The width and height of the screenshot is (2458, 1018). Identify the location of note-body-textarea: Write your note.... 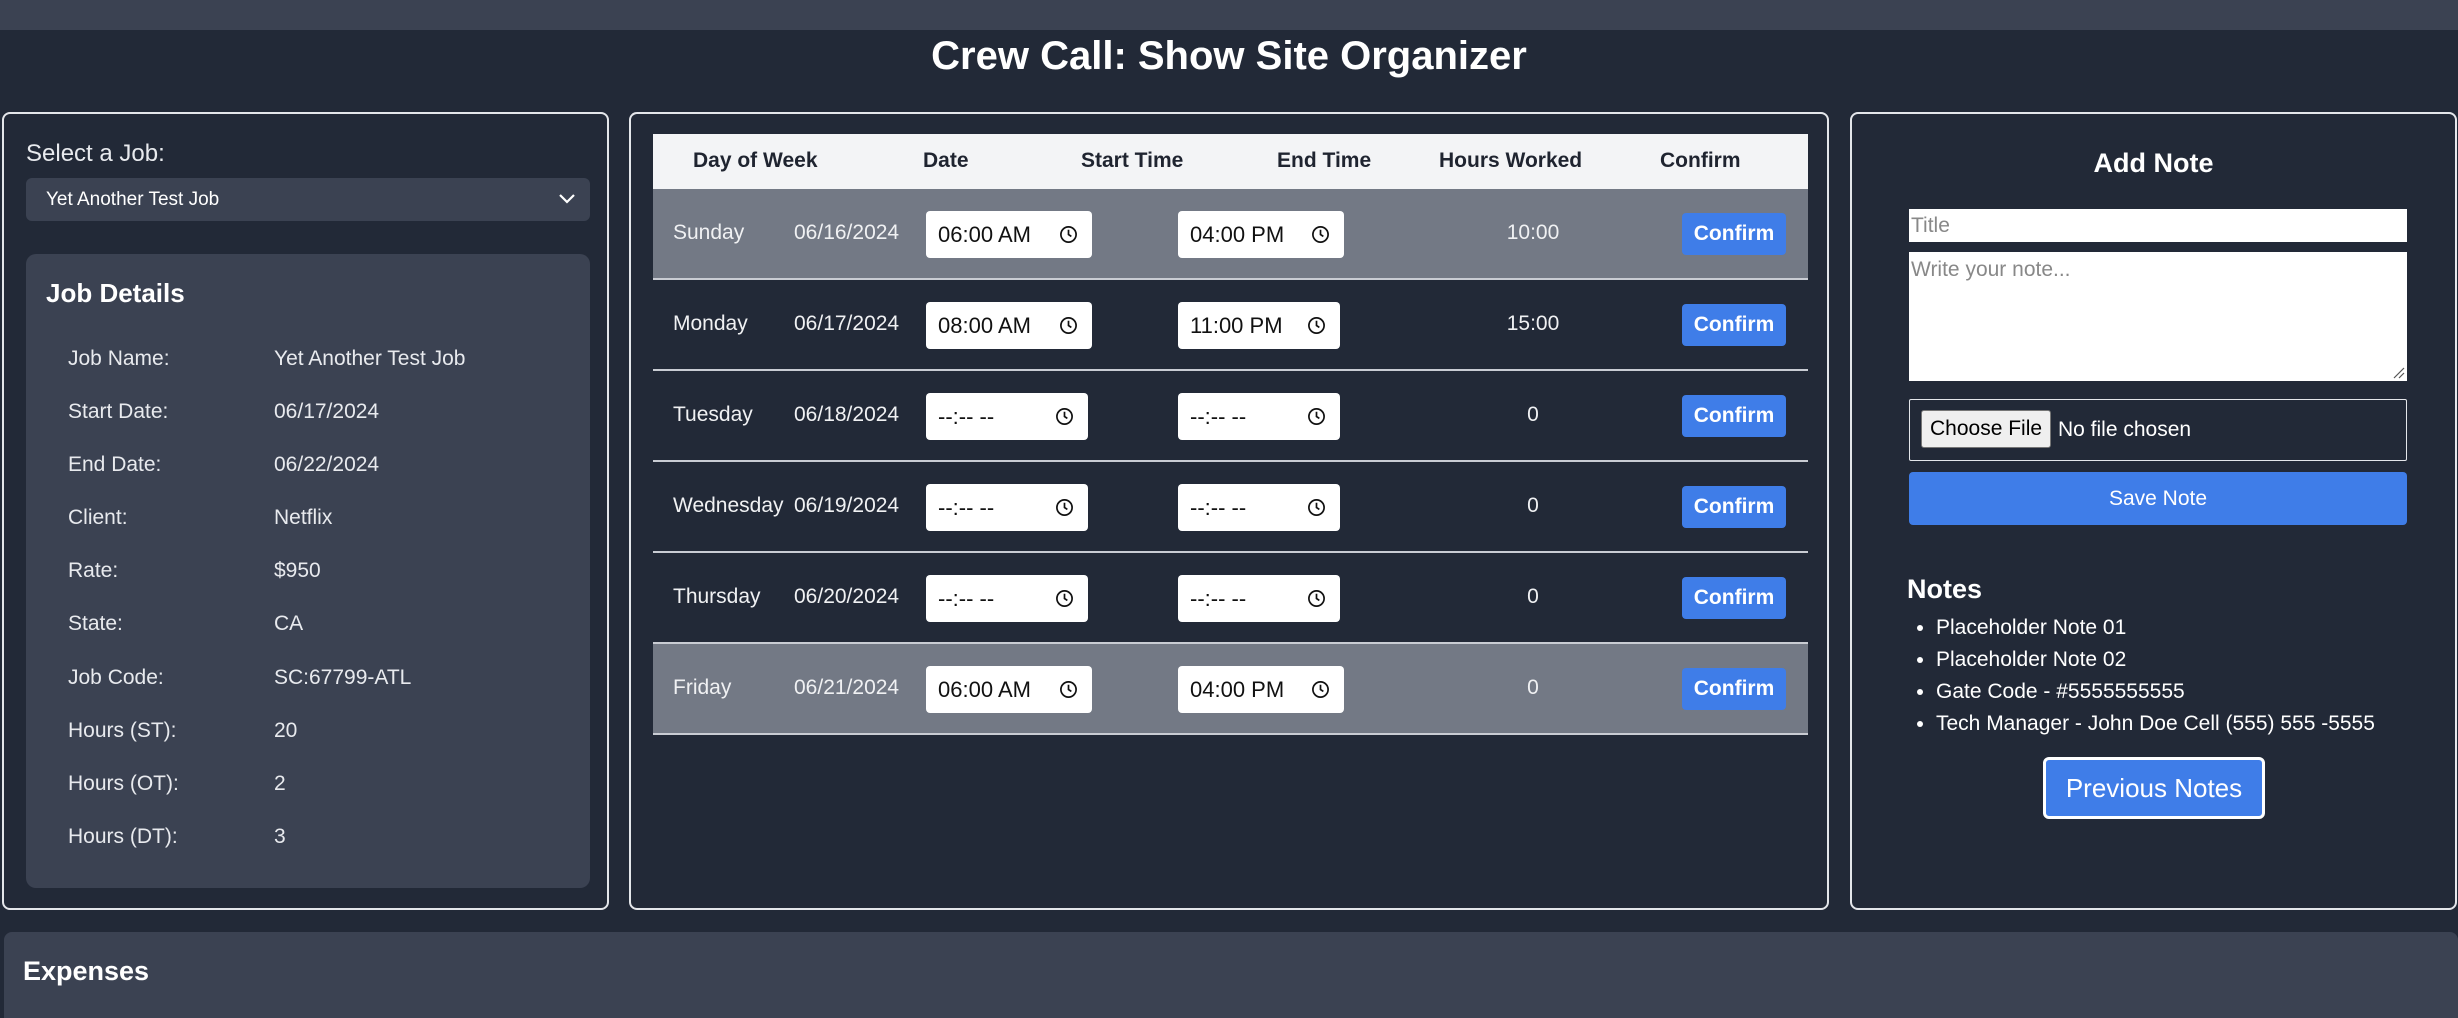
(2158, 316).